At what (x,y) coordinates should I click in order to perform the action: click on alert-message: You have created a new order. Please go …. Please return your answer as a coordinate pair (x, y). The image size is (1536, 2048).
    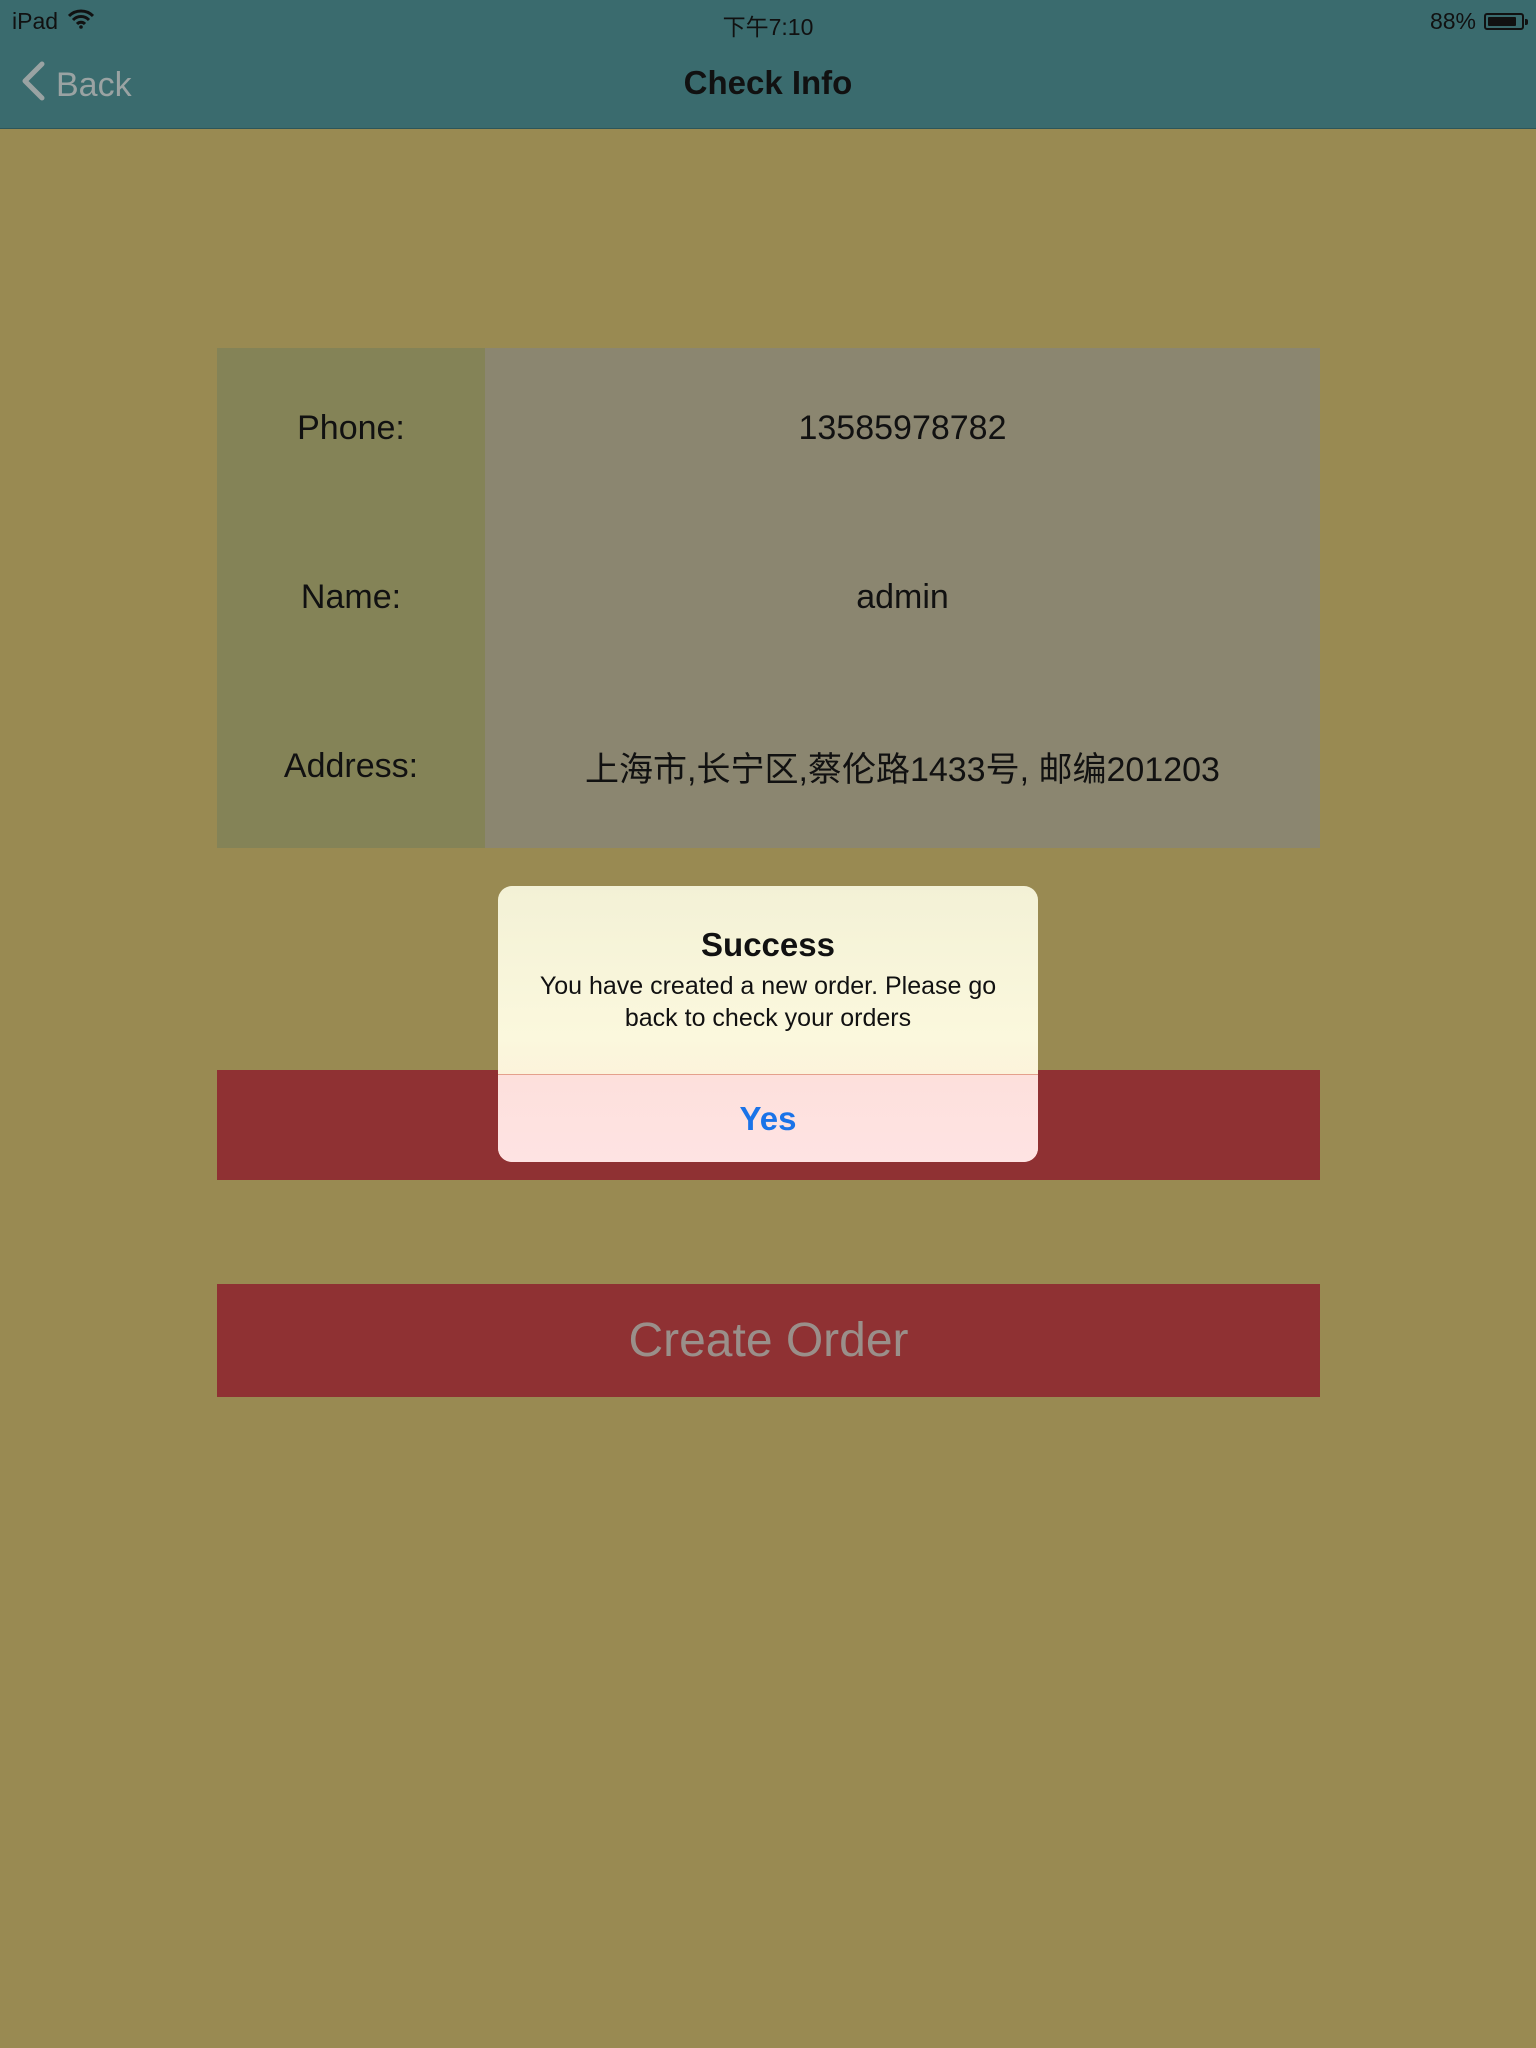
    Looking at the image, I should click on (768, 1002).